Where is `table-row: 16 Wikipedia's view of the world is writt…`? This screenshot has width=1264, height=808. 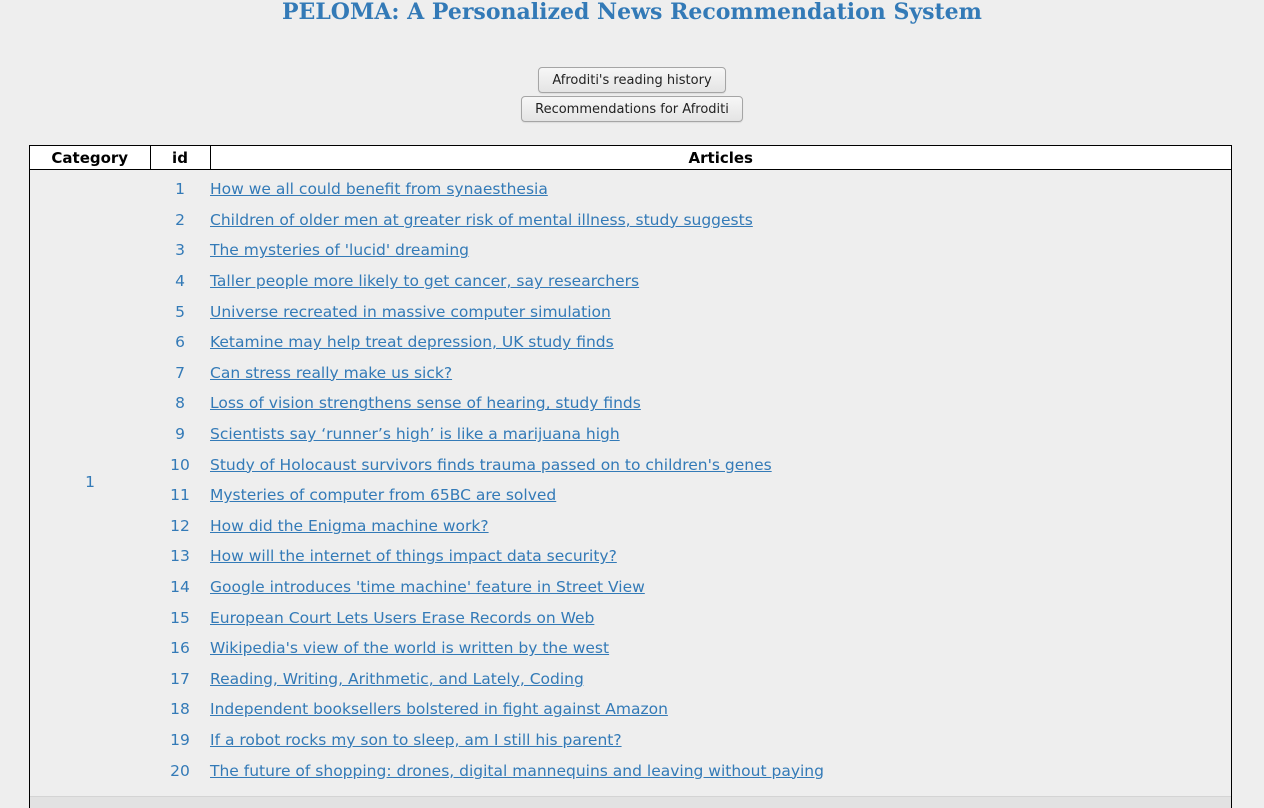 table-row: 16 Wikipedia's view of the world is writt… is located at coordinates (630, 648).